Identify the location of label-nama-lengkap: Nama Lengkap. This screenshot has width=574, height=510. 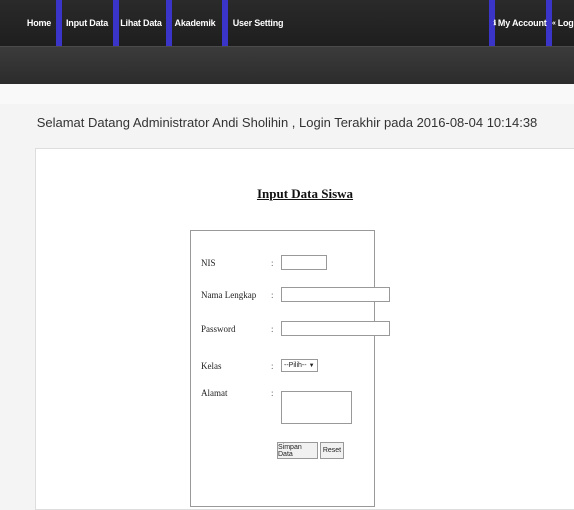
(229, 295).